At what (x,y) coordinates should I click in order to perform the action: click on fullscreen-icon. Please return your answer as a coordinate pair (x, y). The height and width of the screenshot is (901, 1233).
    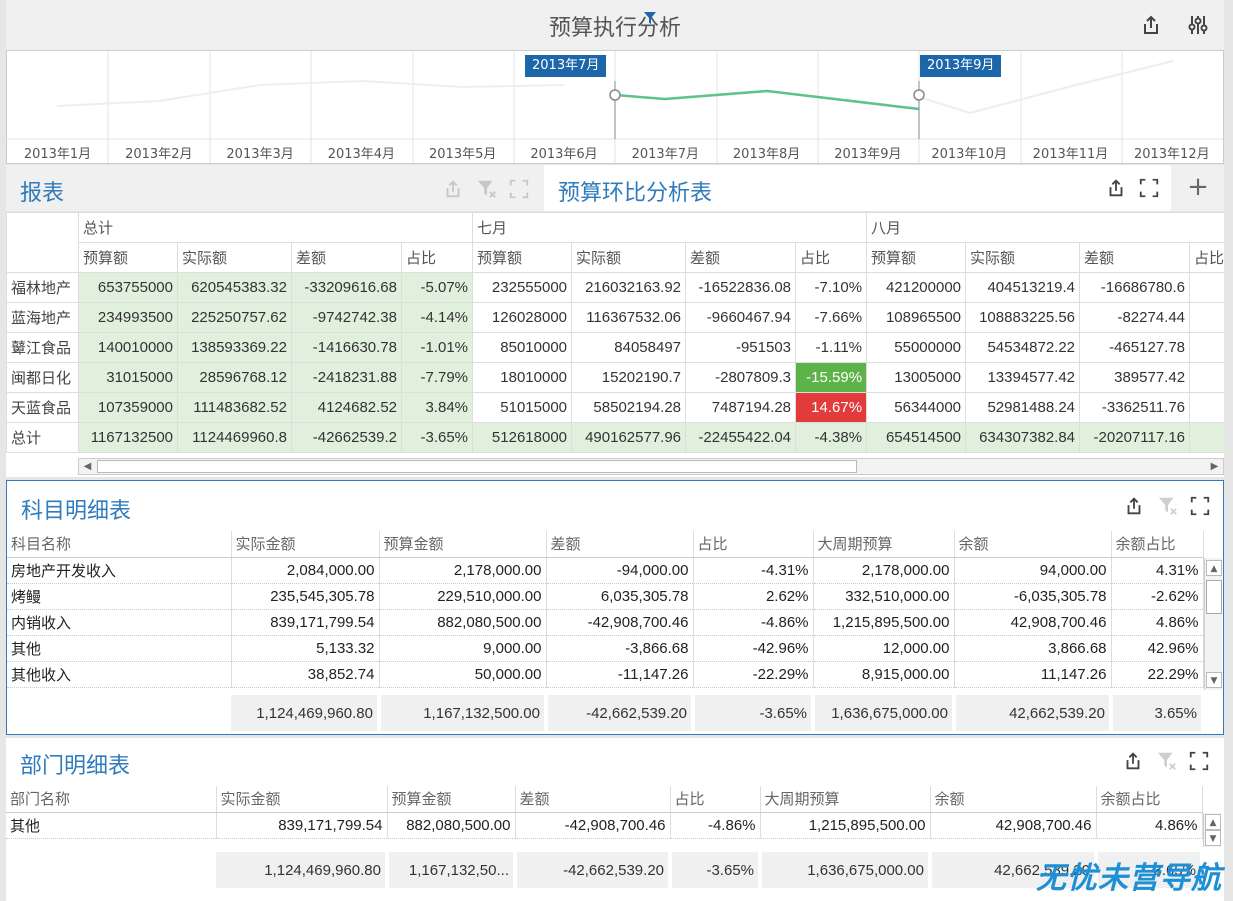
    Looking at the image, I should click on (519, 189).